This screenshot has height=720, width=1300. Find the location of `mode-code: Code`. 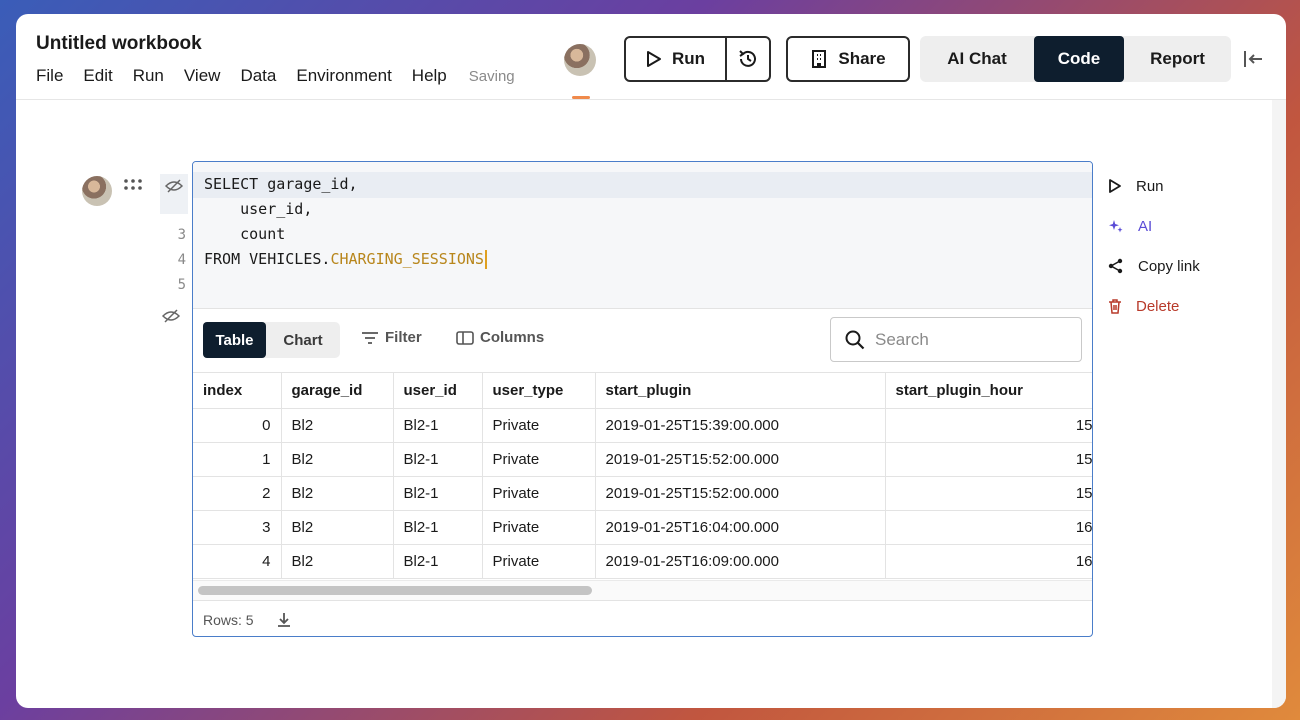

mode-code: Code is located at coordinates (1079, 59).